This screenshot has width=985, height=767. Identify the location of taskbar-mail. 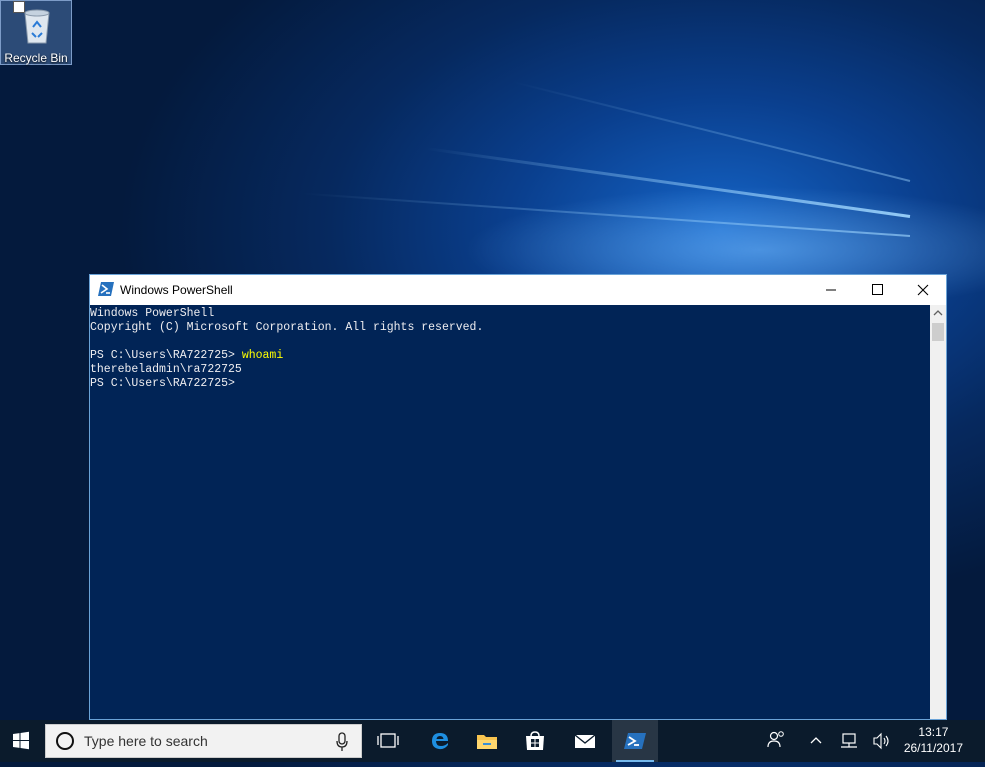
(585, 741).